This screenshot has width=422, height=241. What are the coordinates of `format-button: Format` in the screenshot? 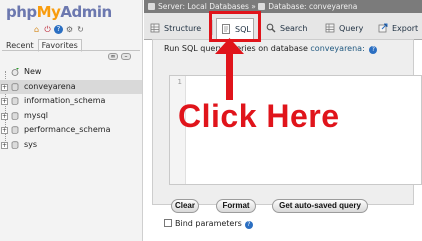 It's located at (236, 206).